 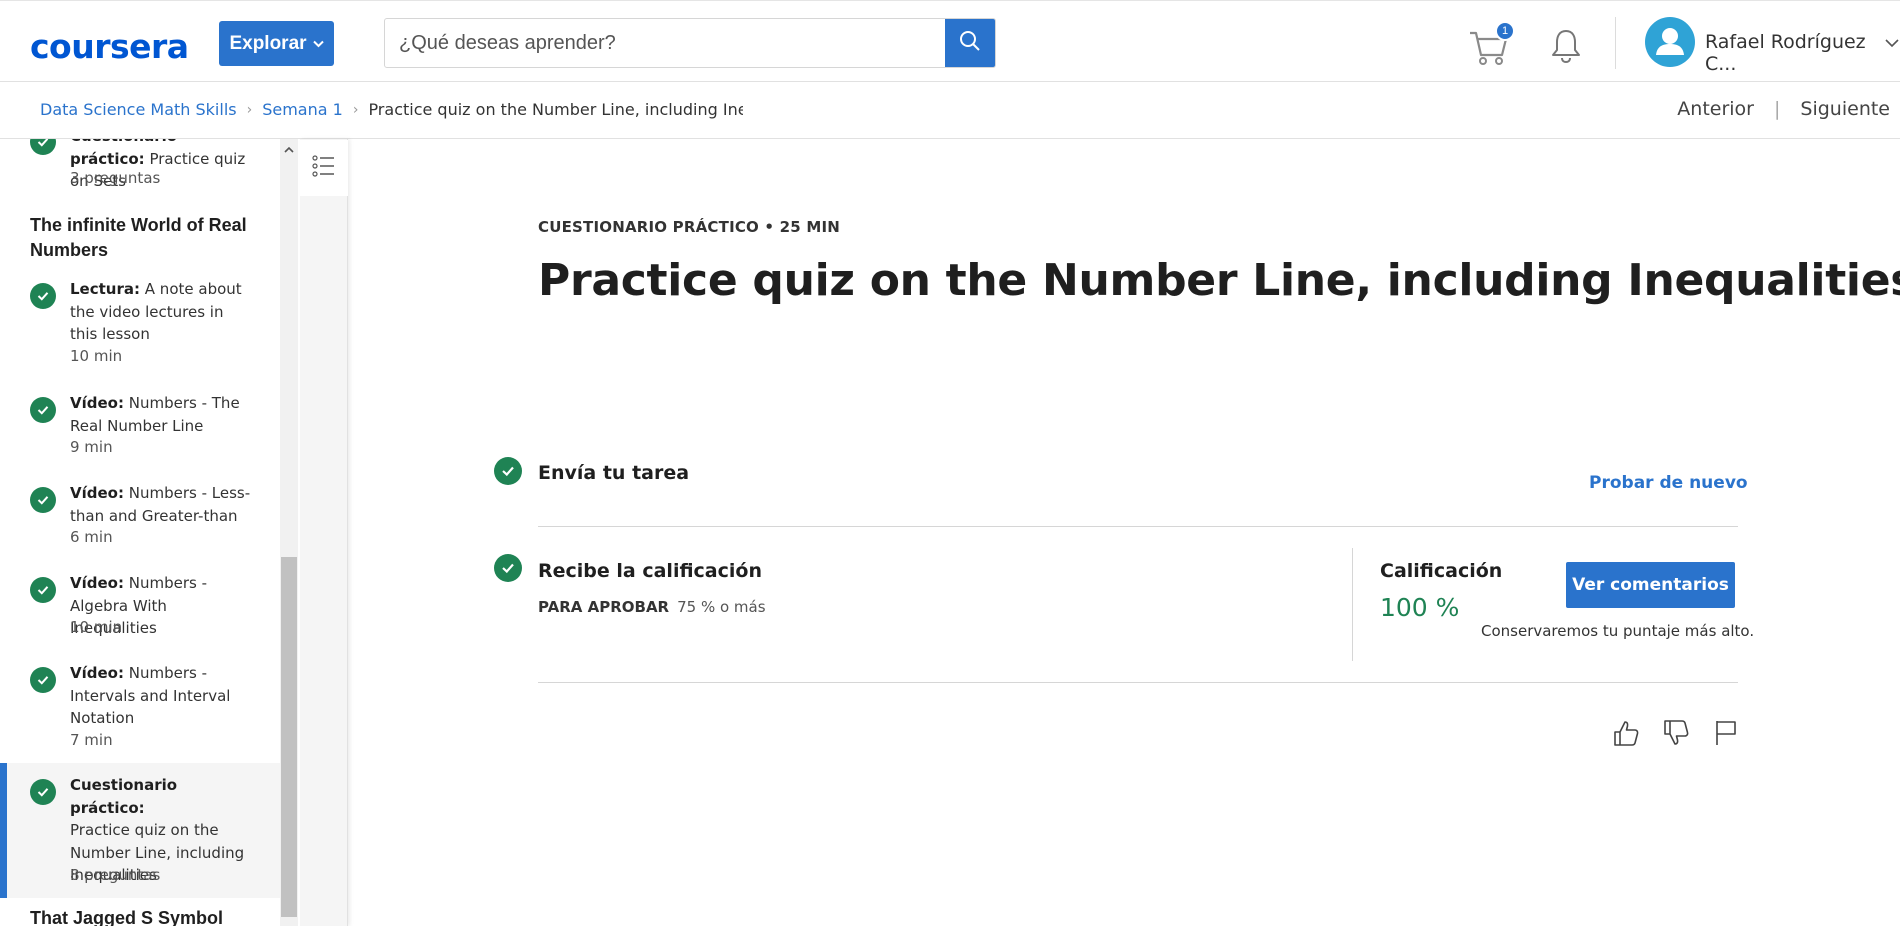 What do you see at coordinates (91, 537) in the screenshot?
I see `sidebar-item-meta: 6 min` at bounding box center [91, 537].